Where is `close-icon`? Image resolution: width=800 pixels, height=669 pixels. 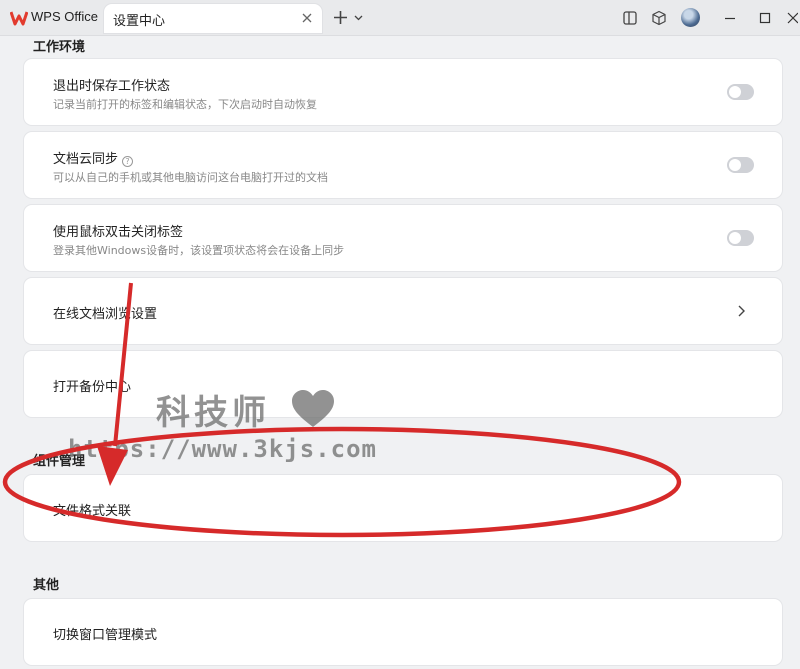 close-icon is located at coordinates (307, 18).